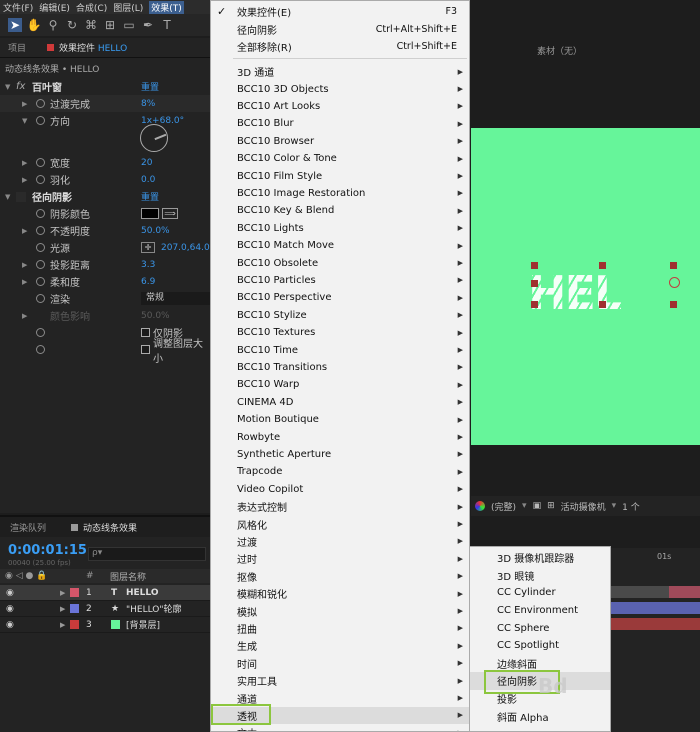  What do you see at coordinates (340, 193) in the screenshot?
I see `menu-category-item: BCC10 Image Restoration ▶` at bounding box center [340, 193].